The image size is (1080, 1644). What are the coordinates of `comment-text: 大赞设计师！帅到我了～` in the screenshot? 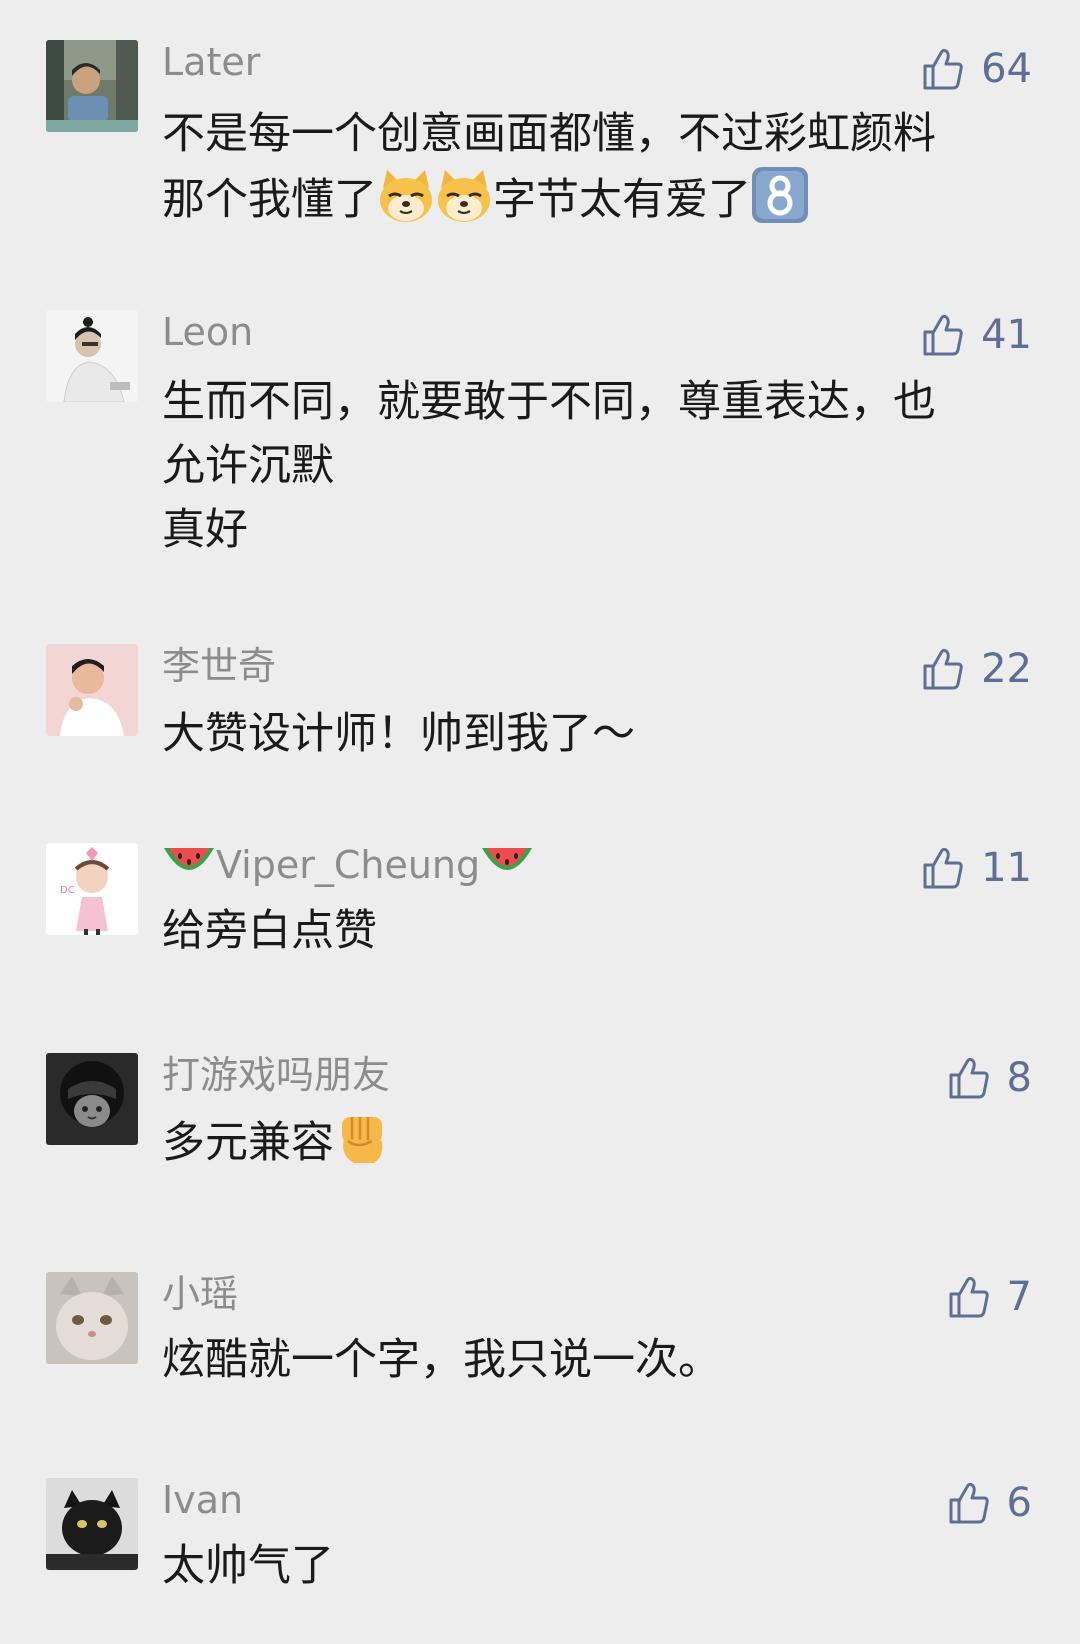 It's located at (592, 734).